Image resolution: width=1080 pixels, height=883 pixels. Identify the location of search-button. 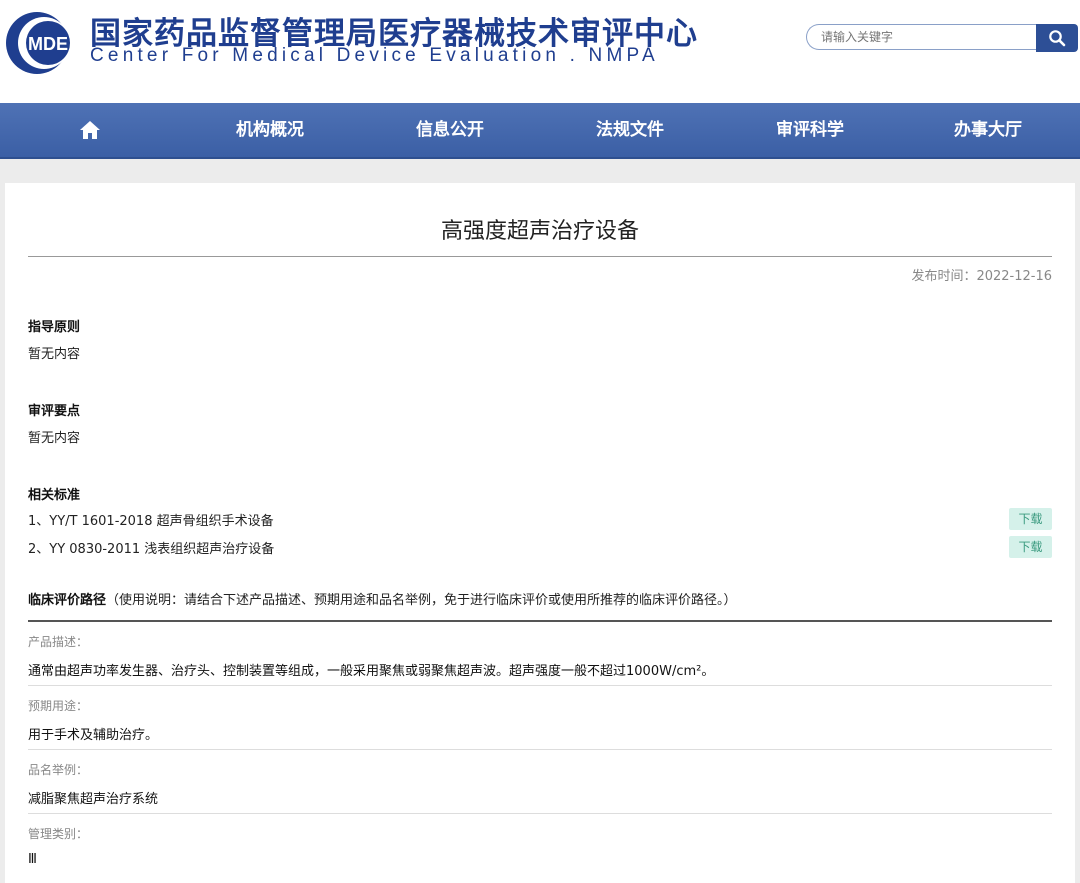
(1057, 38).